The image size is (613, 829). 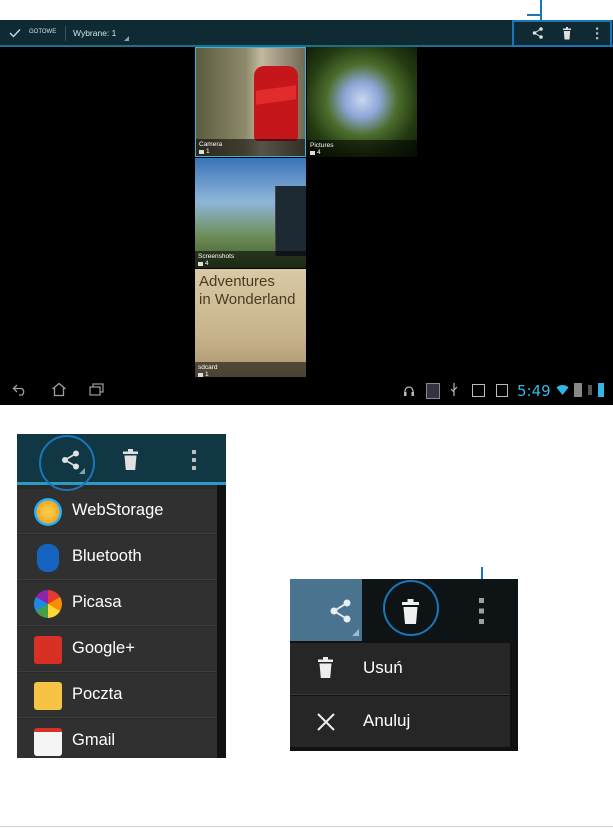 What do you see at coordinates (306, 33) in the screenshot?
I see `action-bar: GOTOWE Wybrane: 1` at bounding box center [306, 33].